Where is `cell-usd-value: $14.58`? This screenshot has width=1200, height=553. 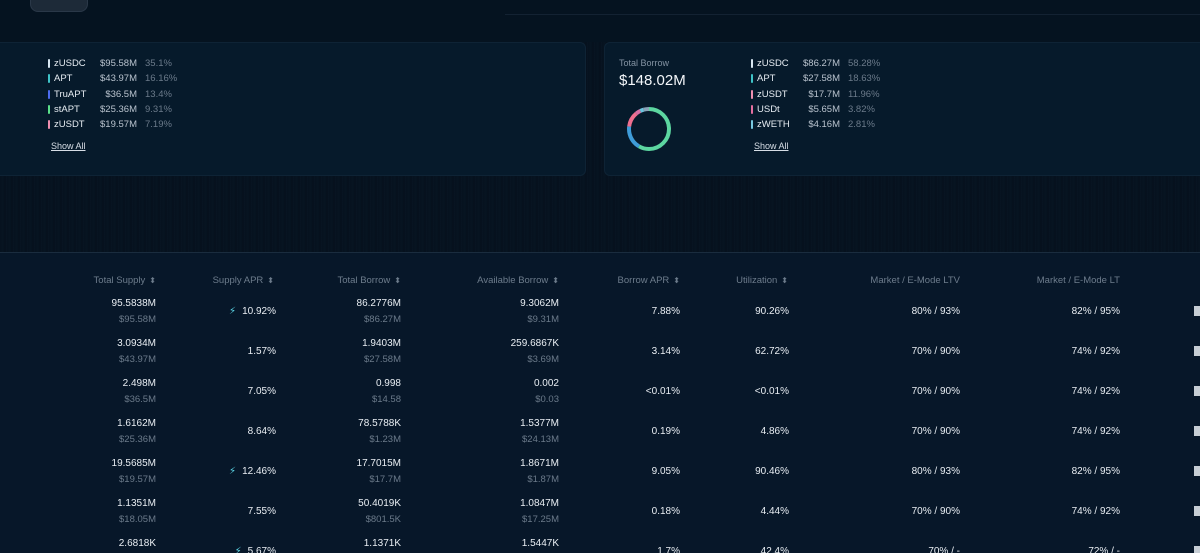 cell-usd-value: $14.58 is located at coordinates (386, 399).